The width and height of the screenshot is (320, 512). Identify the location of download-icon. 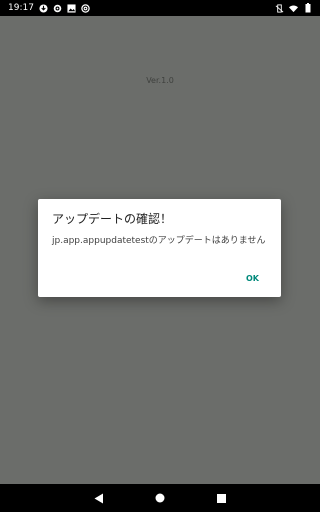
(43, 8).